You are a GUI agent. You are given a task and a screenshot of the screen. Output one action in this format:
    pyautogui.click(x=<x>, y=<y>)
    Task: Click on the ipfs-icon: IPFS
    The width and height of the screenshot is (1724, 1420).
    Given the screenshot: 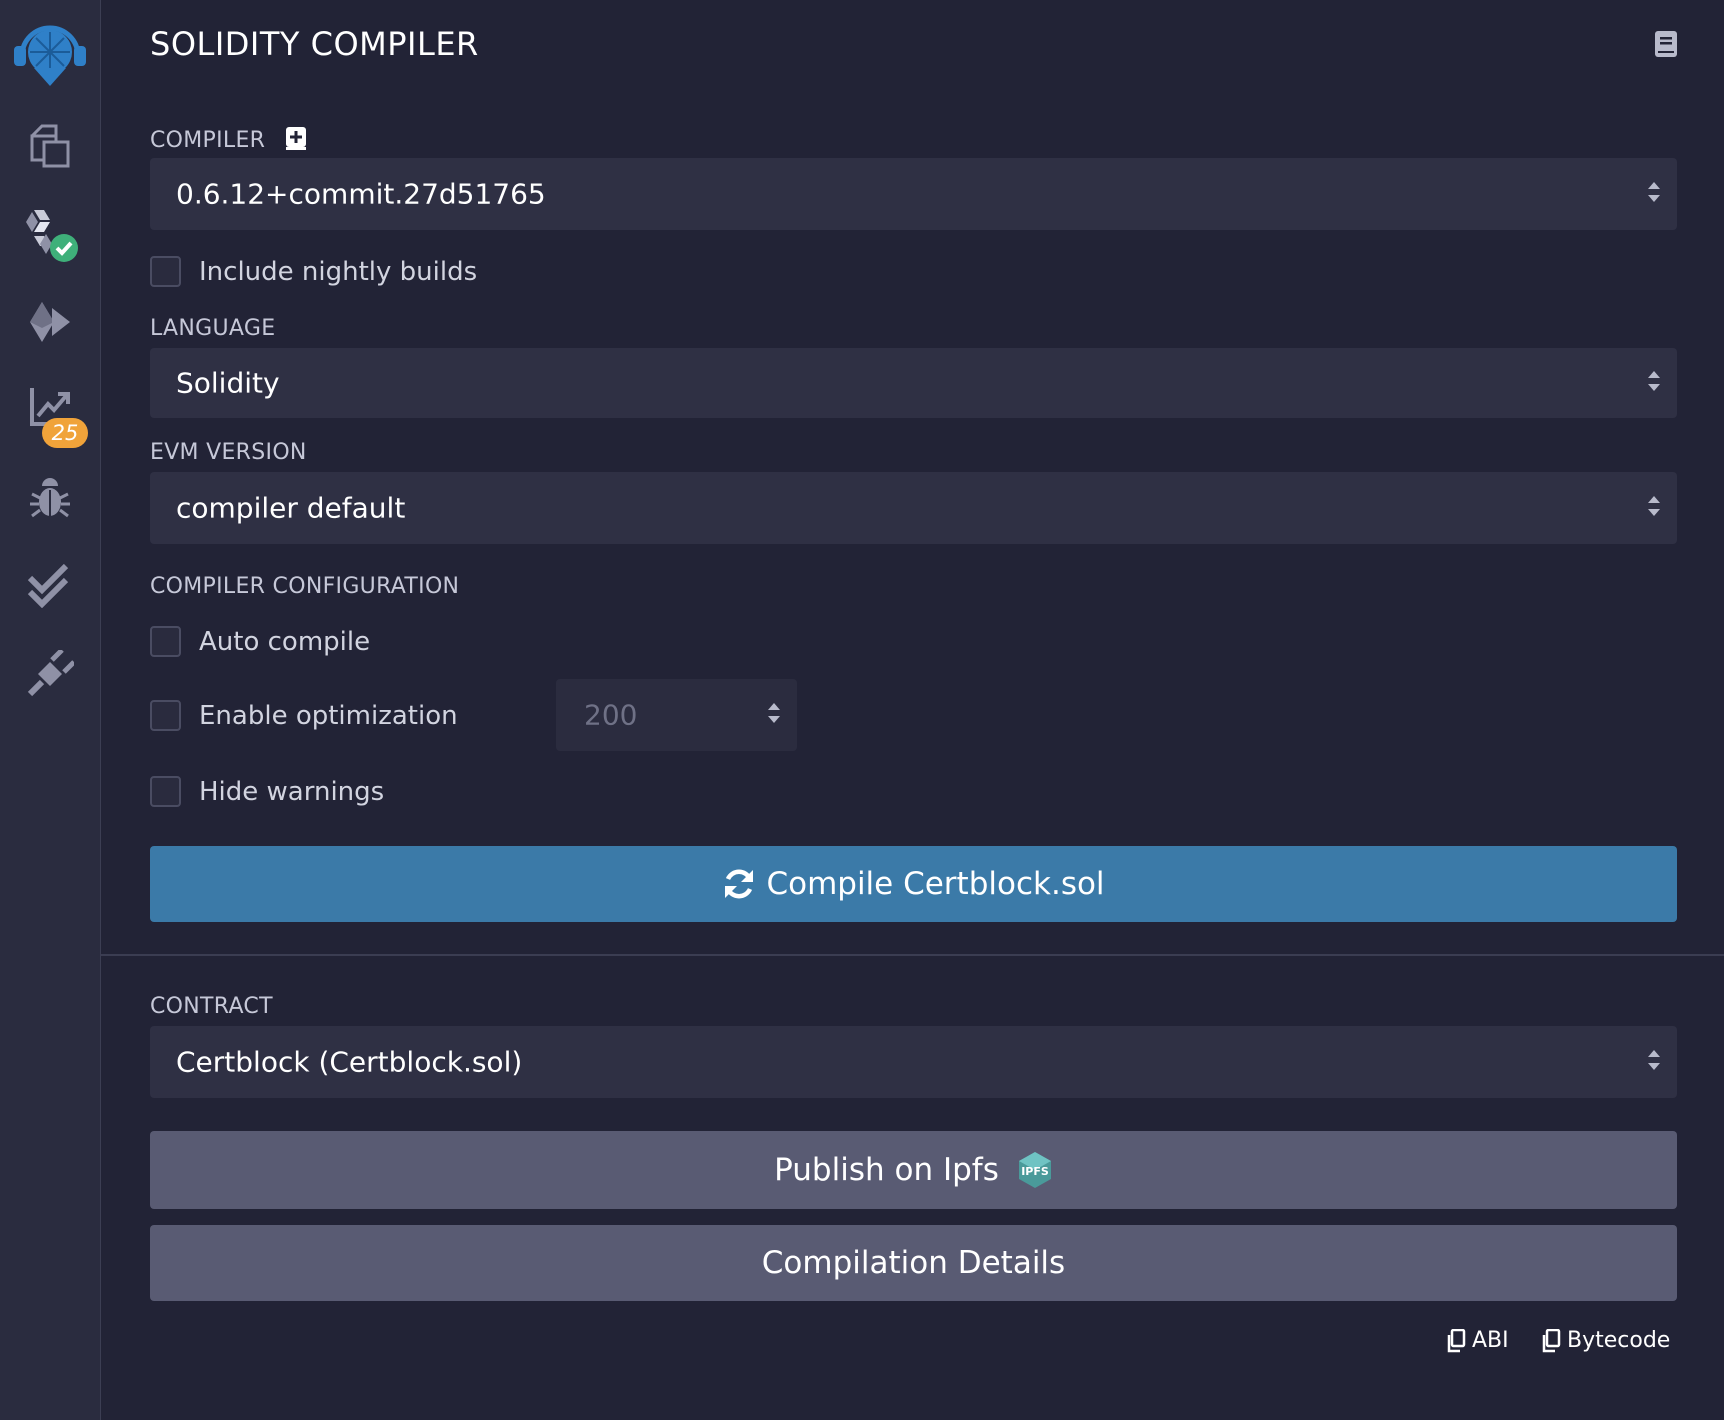 What is the action you would take?
    pyautogui.click(x=1034, y=1170)
    